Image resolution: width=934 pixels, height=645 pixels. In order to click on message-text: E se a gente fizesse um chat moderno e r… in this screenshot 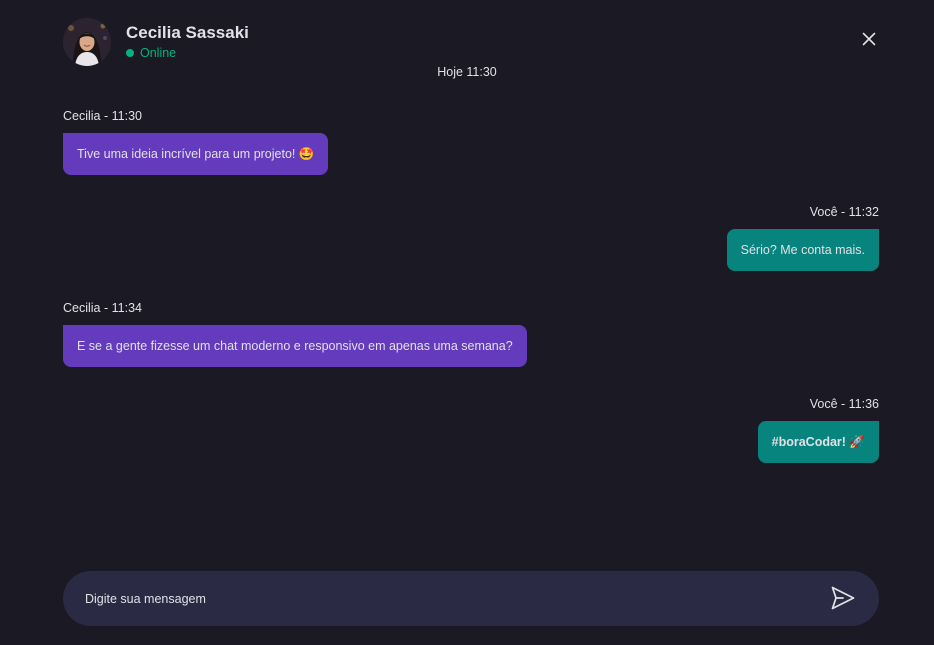, I will do `click(295, 346)`.